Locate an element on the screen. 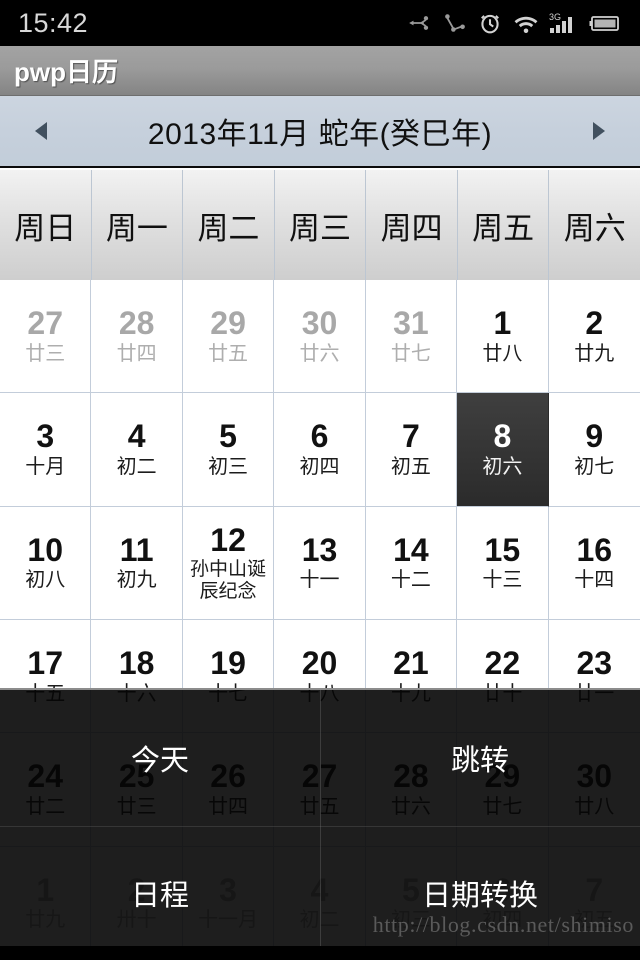 The image size is (640, 960). day-lunar-label: 十月 is located at coordinates (45, 467).